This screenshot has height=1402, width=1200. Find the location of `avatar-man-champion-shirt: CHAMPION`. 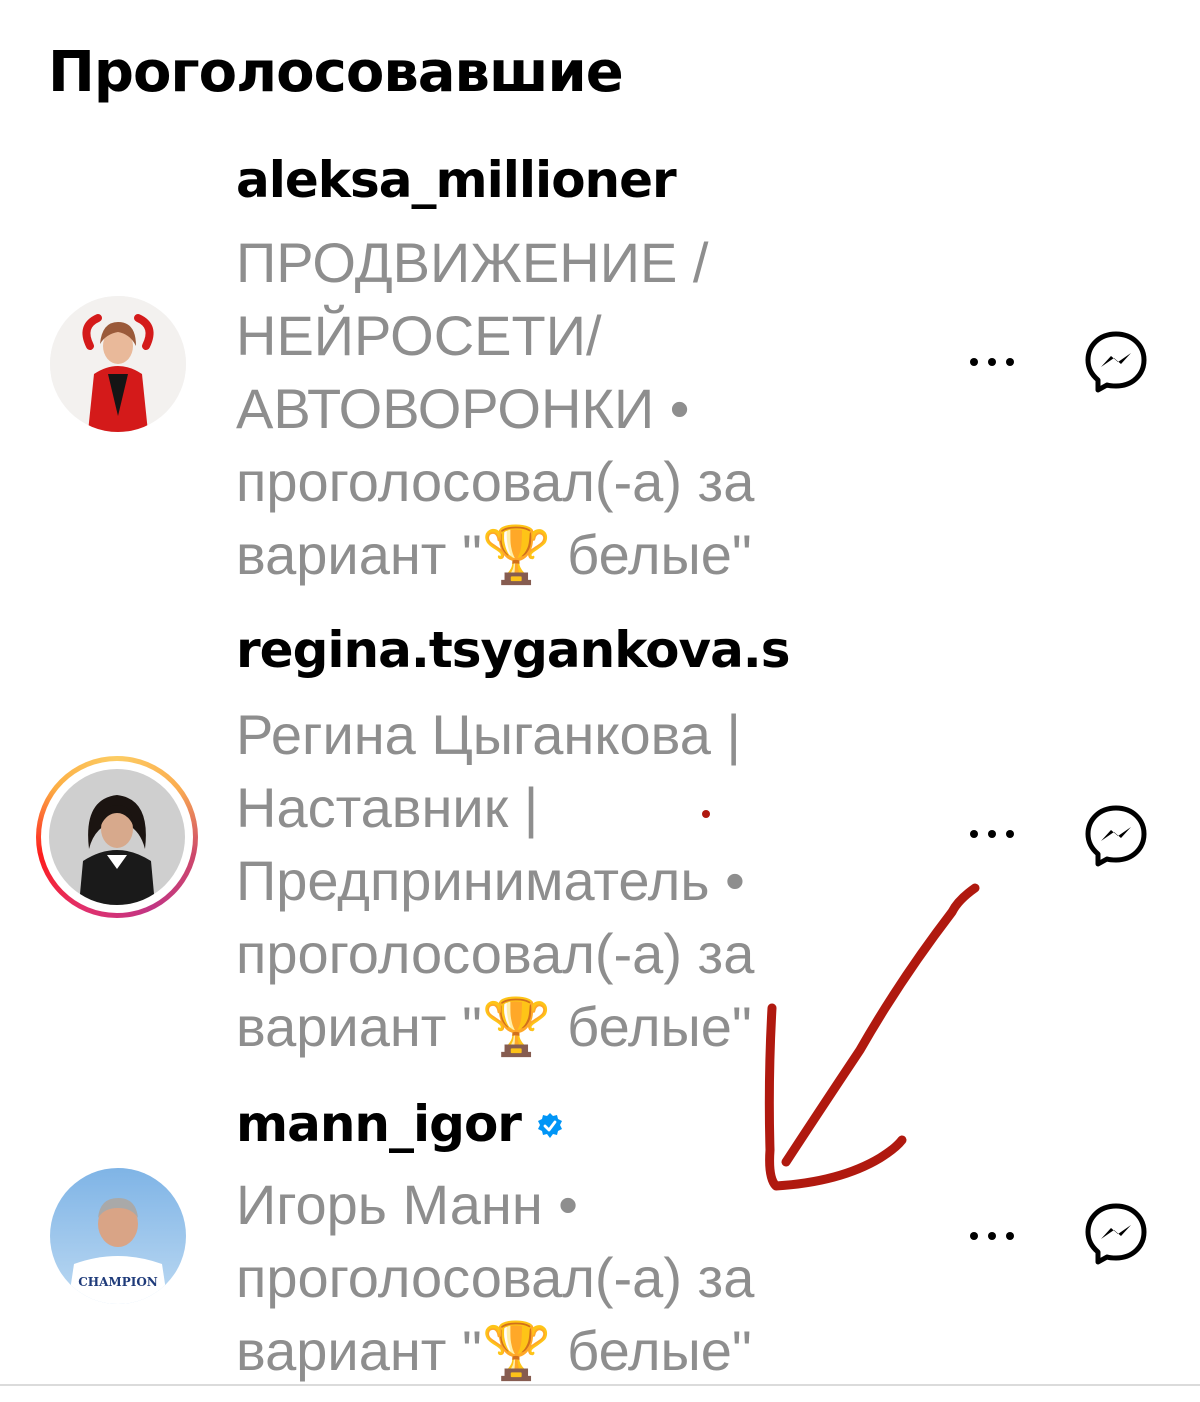

avatar-man-champion-shirt: CHAMPION is located at coordinates (118, 1236).